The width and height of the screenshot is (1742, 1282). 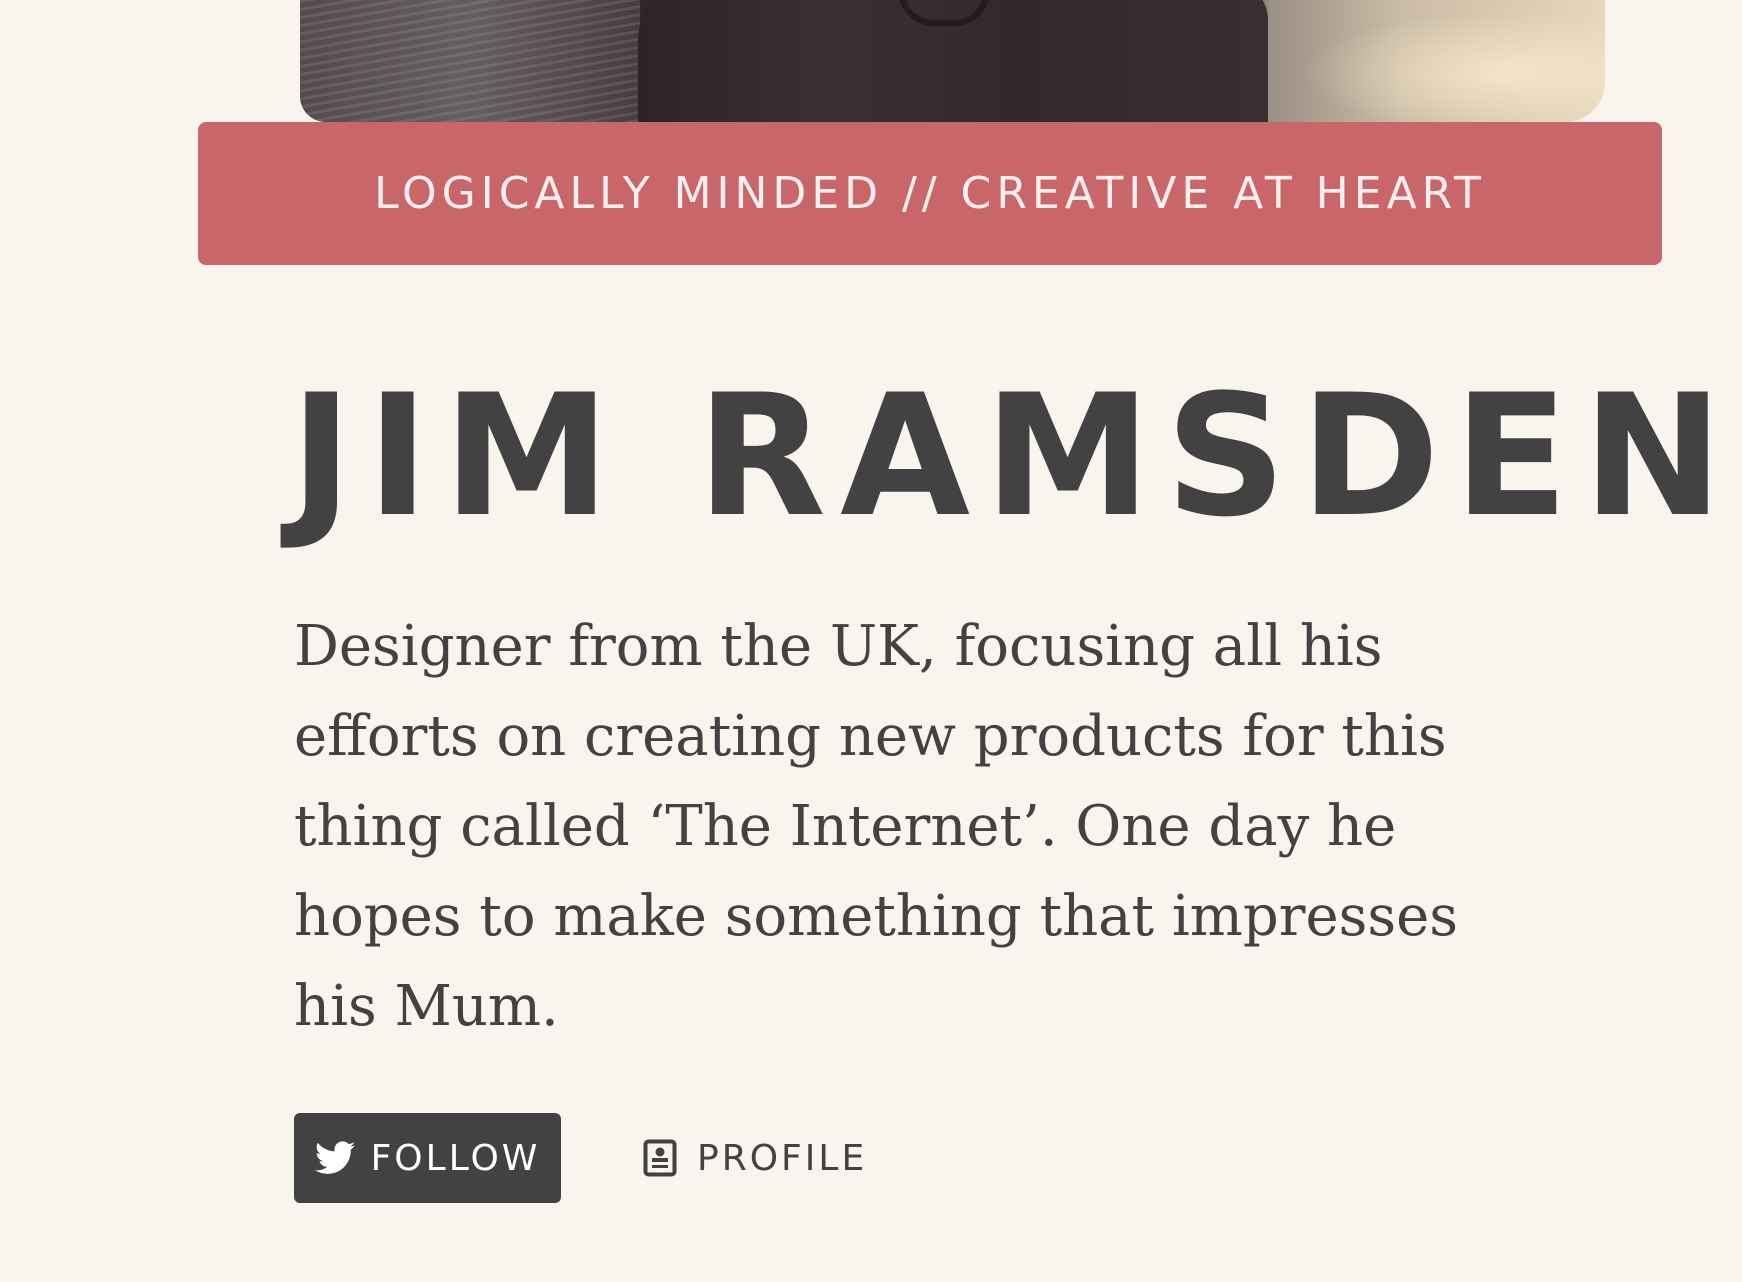 I want to click on profile-link-label: PROFILE, so click(x=782, y=1158).